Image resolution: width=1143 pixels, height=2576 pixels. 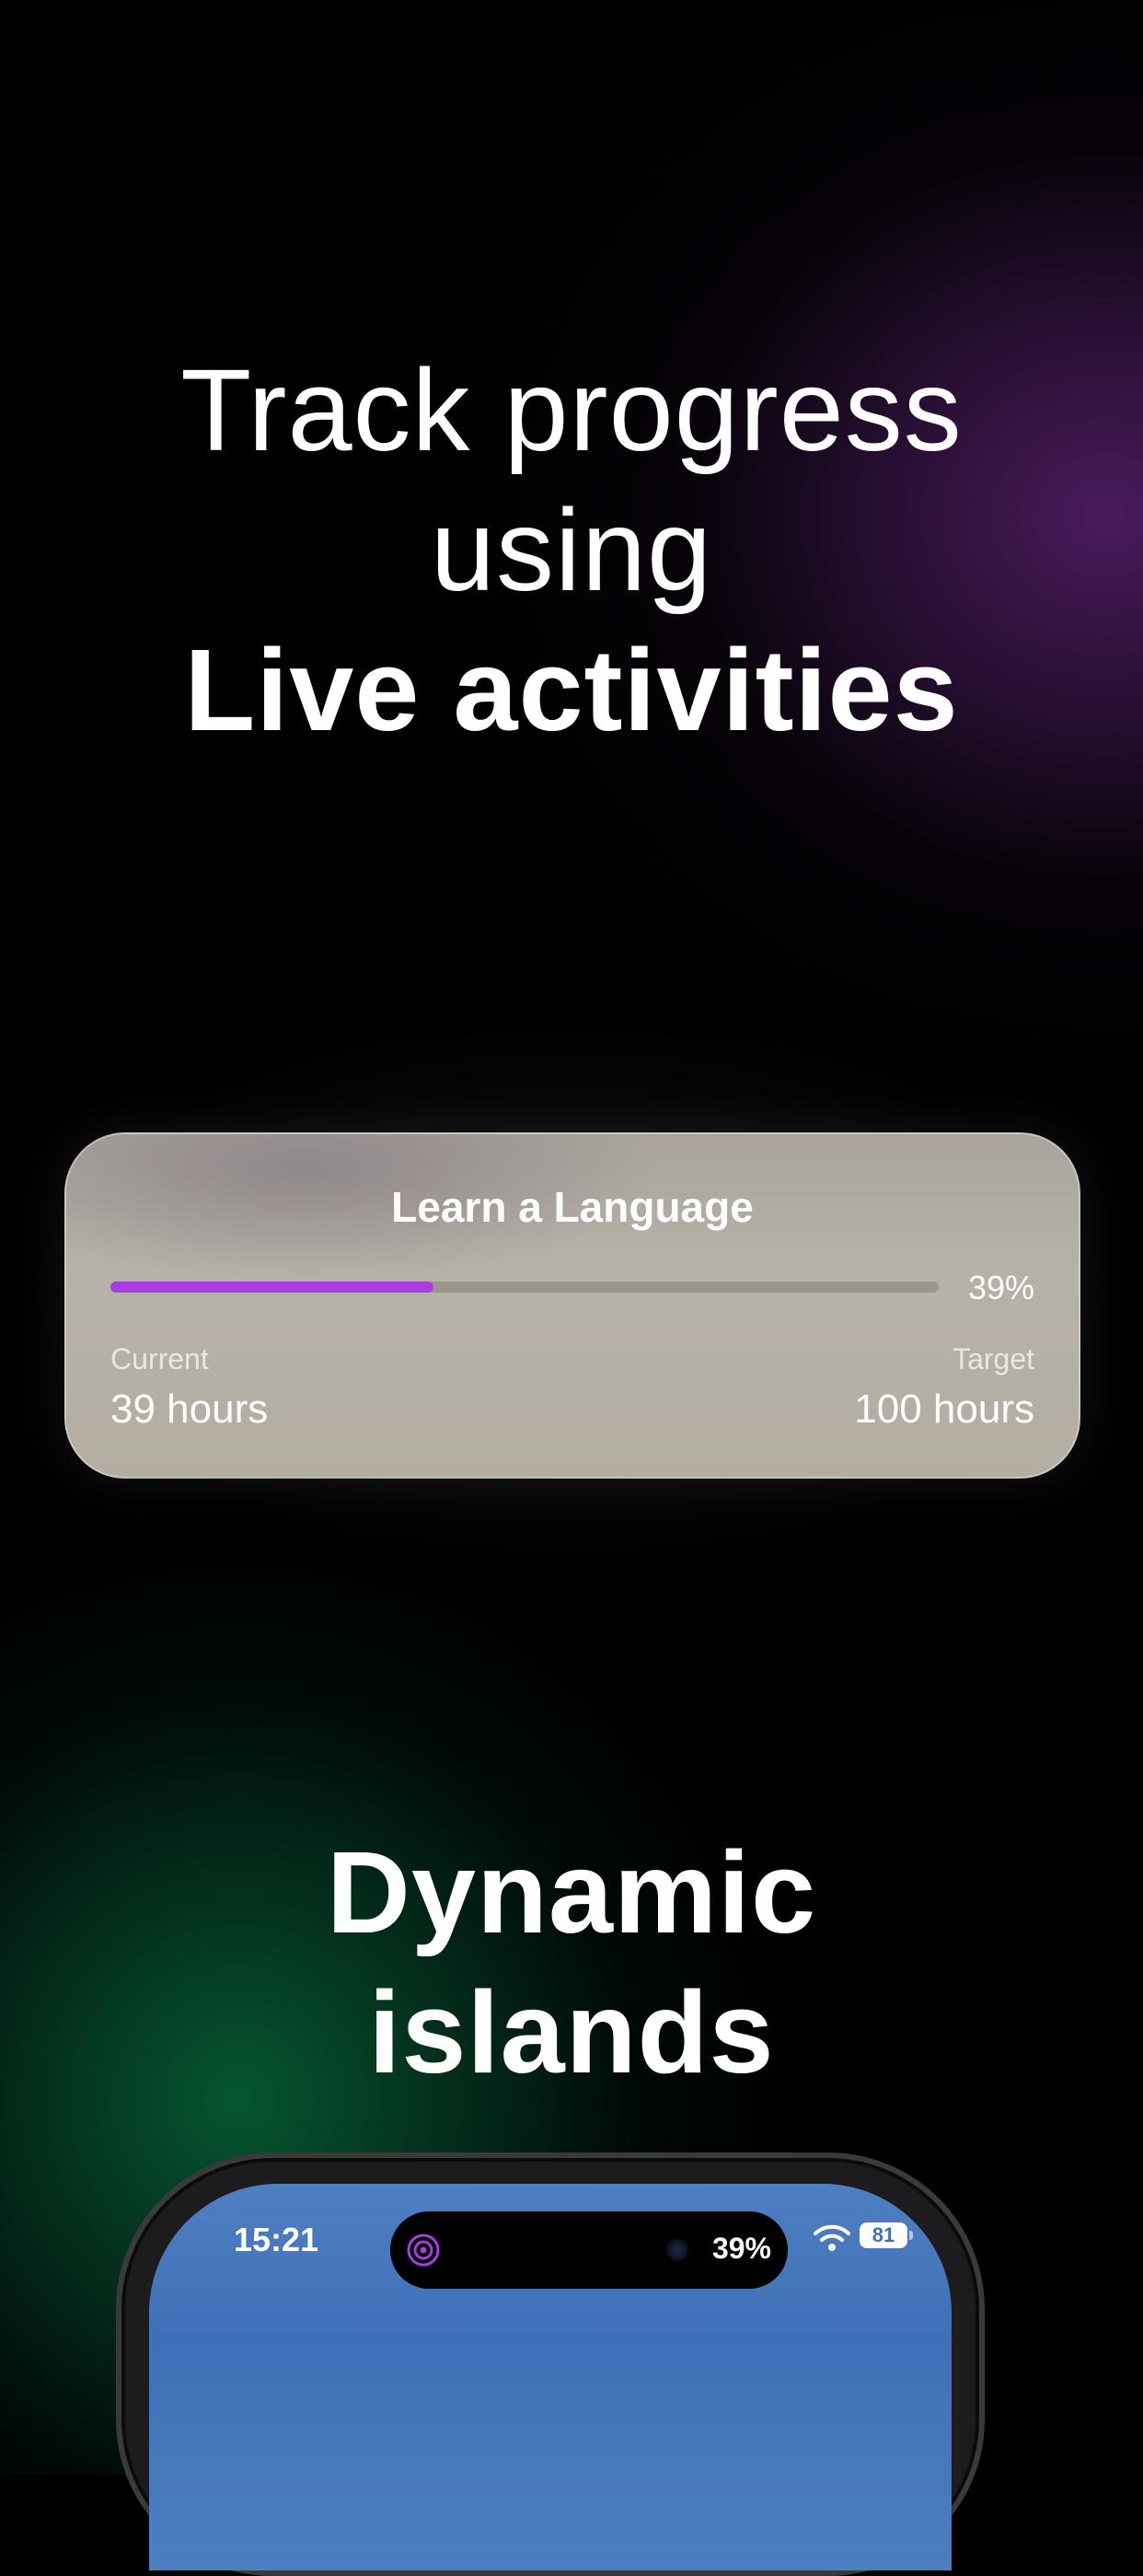 What do you see at coordinates (741, 2248) in the screenshot?
I see `island-progress: 39%` at bounding box center [741, 2248].